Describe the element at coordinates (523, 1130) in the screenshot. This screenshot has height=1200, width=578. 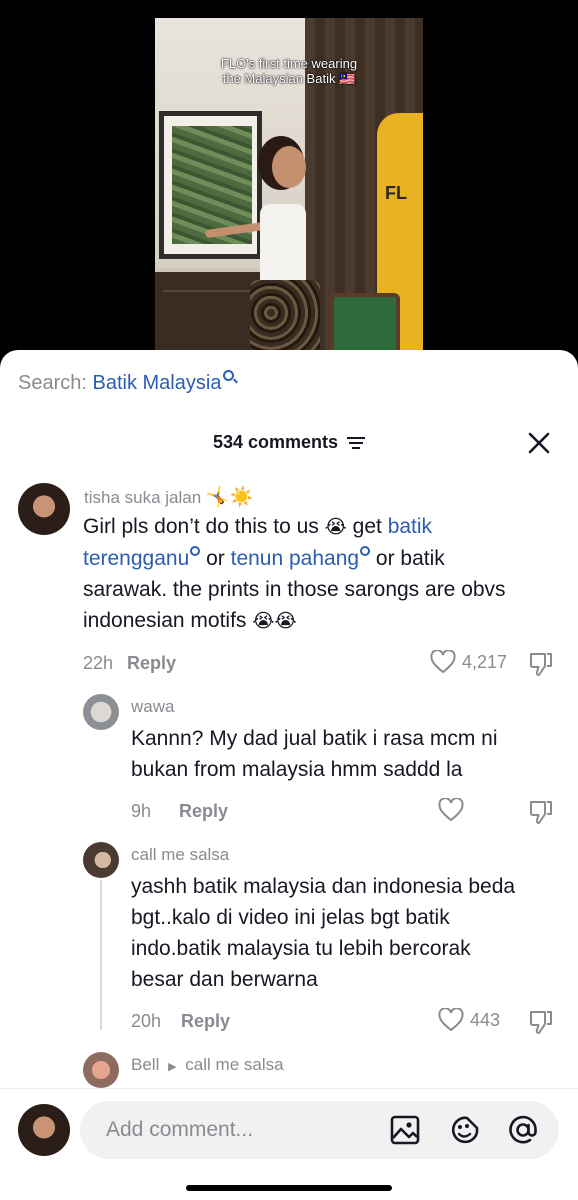
I see `mention-icon` at that location.